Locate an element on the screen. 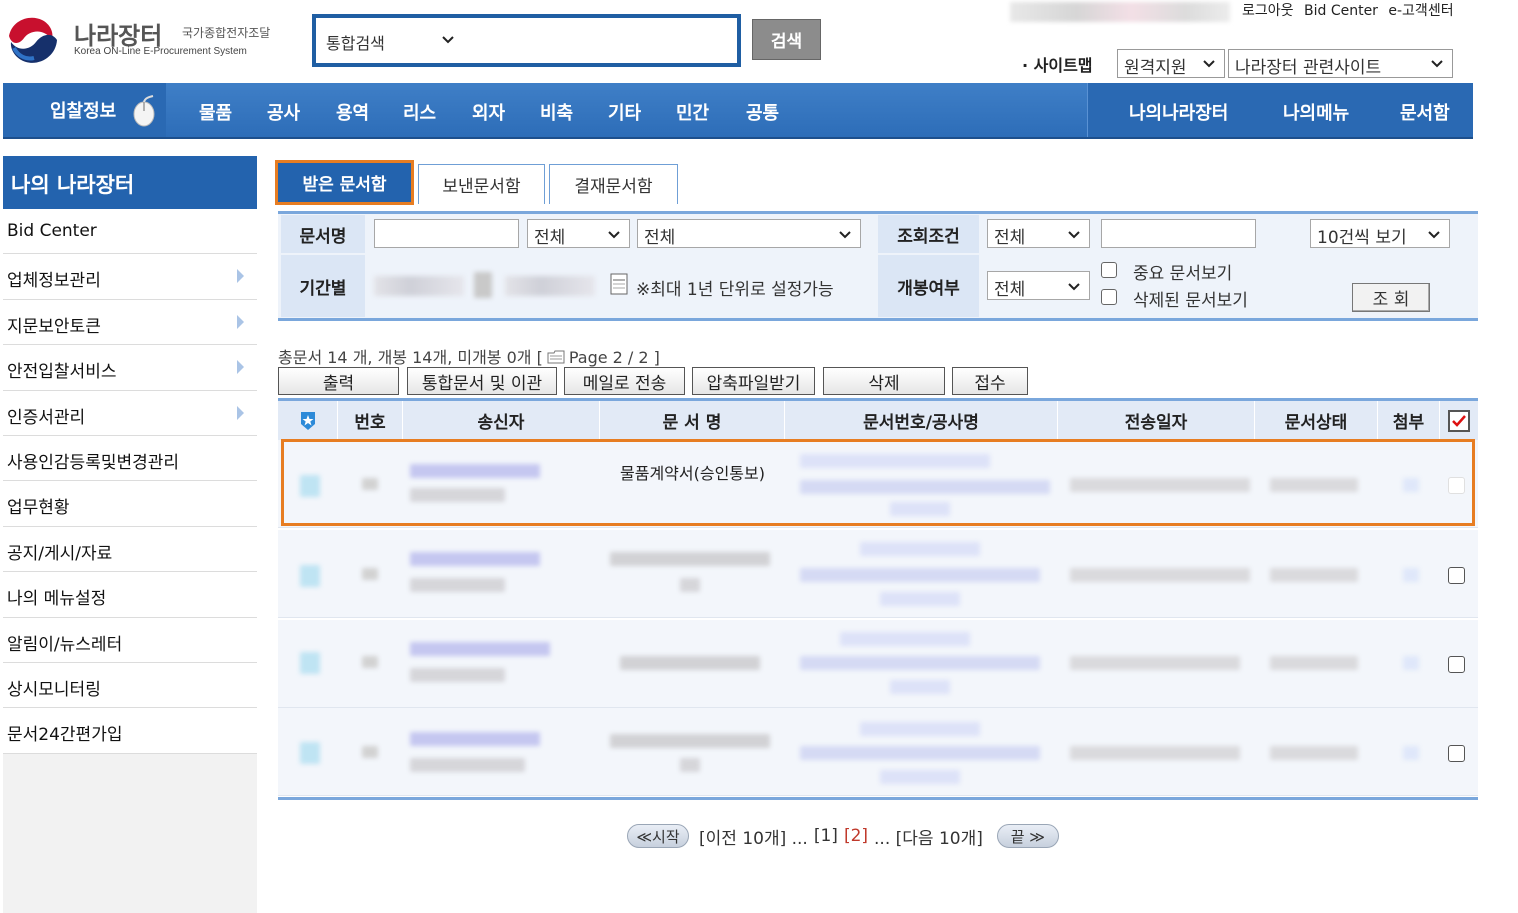 Image resolution: width=1518 pixels, height=913 pixels. important-docs-checkbox is located at coordinates (1109, 270).